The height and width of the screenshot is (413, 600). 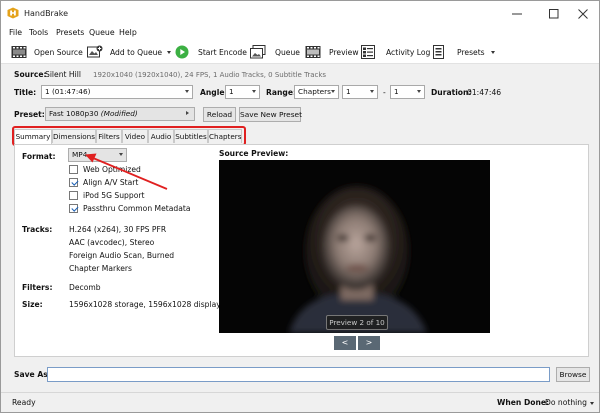 I want to click on range-end-select: 1, so click(x=407, y=92).